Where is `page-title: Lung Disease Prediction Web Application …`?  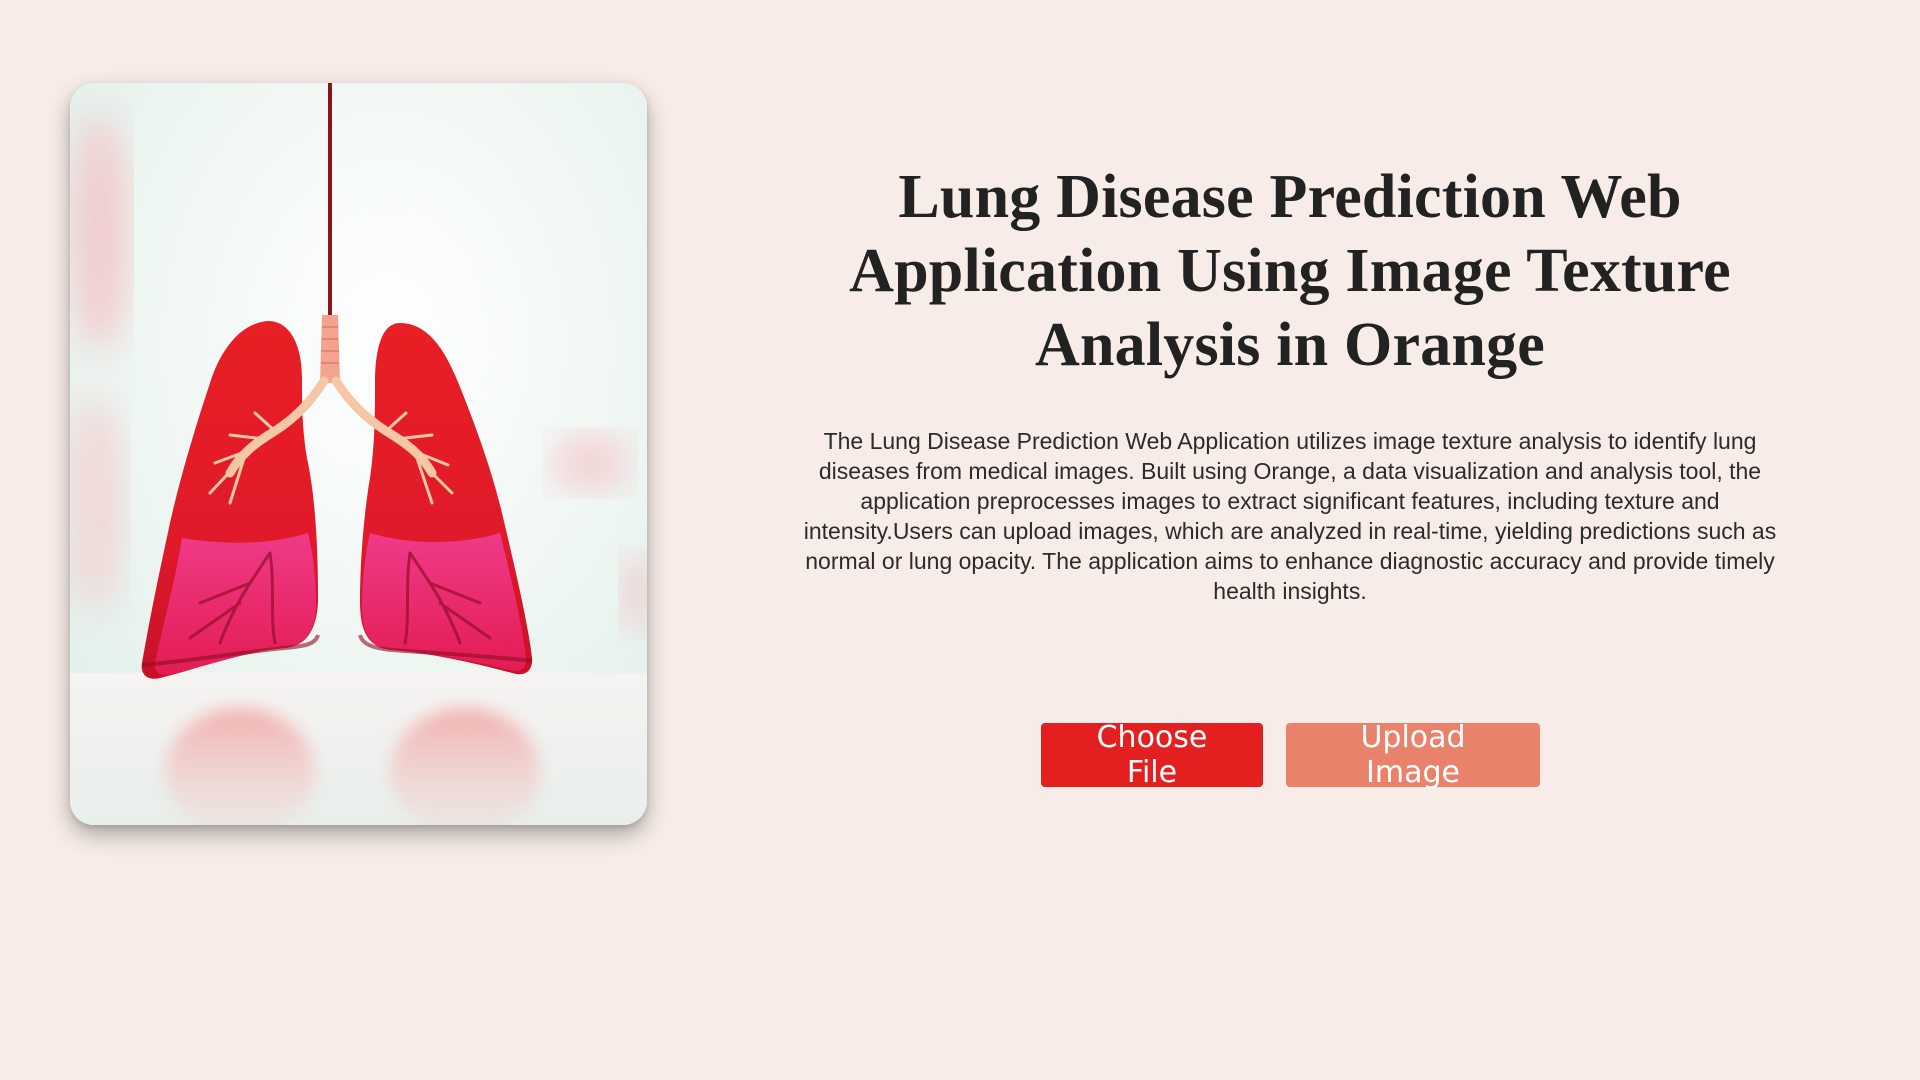 page-title: Lung Disease Prediction Web Application … is located at coordinates (1290, 271).